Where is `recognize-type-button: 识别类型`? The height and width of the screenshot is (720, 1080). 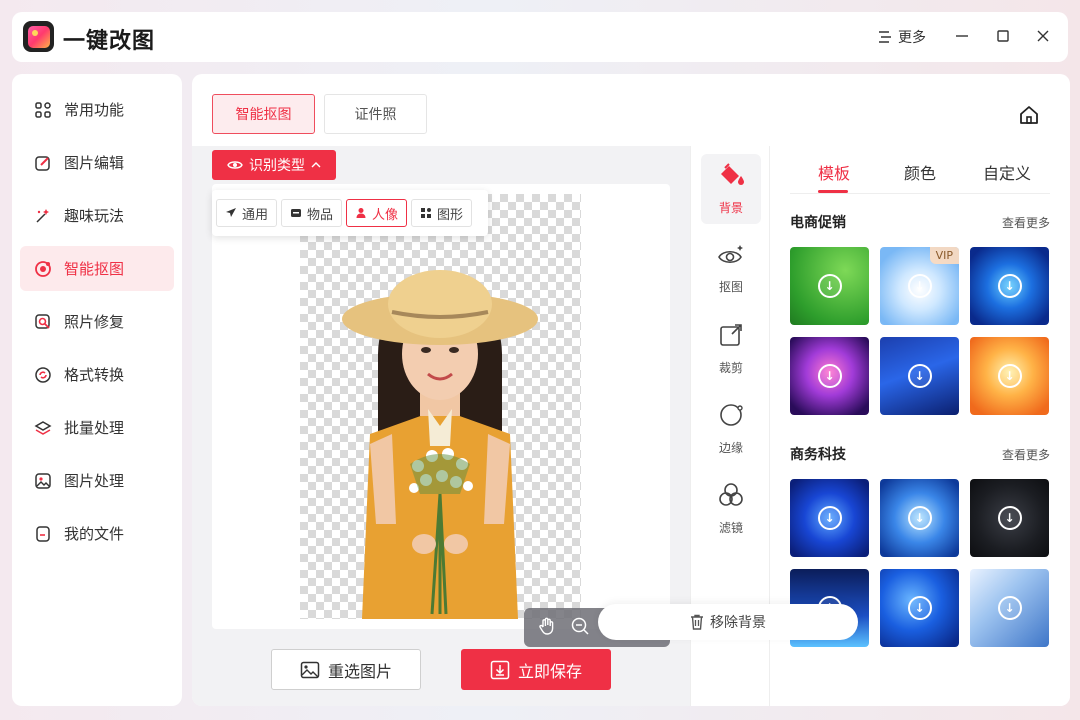
recognize-type-button: 识别类型 is located at coordinates (274, 165).